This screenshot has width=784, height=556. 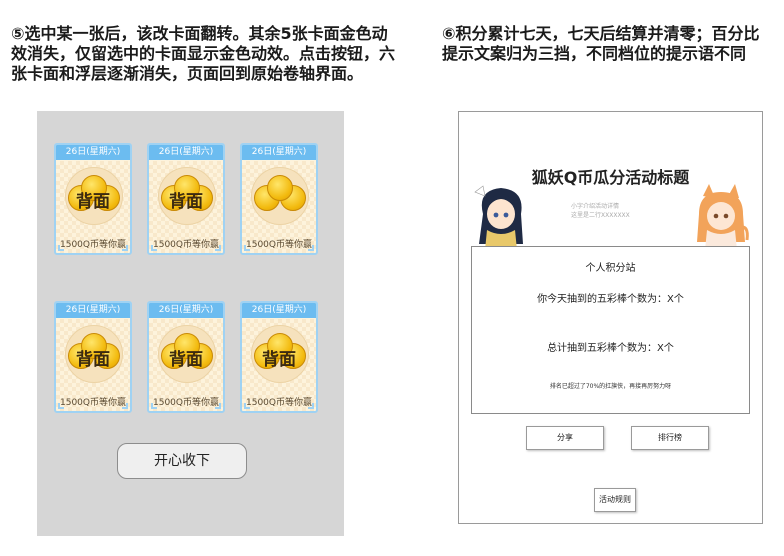 I want to click on total-count-text: 总计抽到五彩棒个数为：X个, so click(x=610, y=348).